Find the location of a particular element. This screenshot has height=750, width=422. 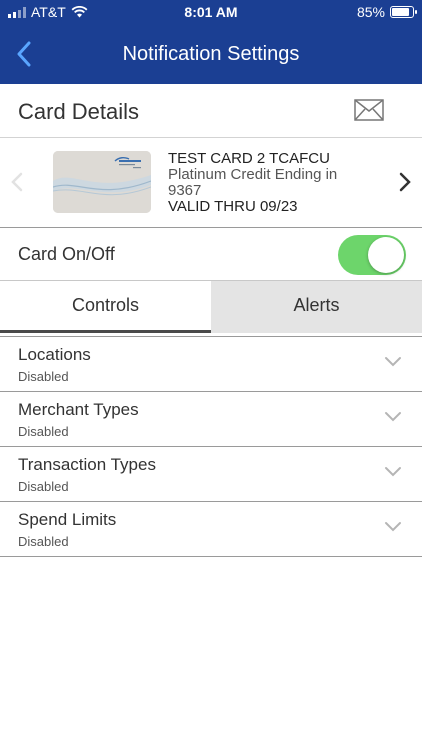

mail-button is located at coordinates (369, 110).